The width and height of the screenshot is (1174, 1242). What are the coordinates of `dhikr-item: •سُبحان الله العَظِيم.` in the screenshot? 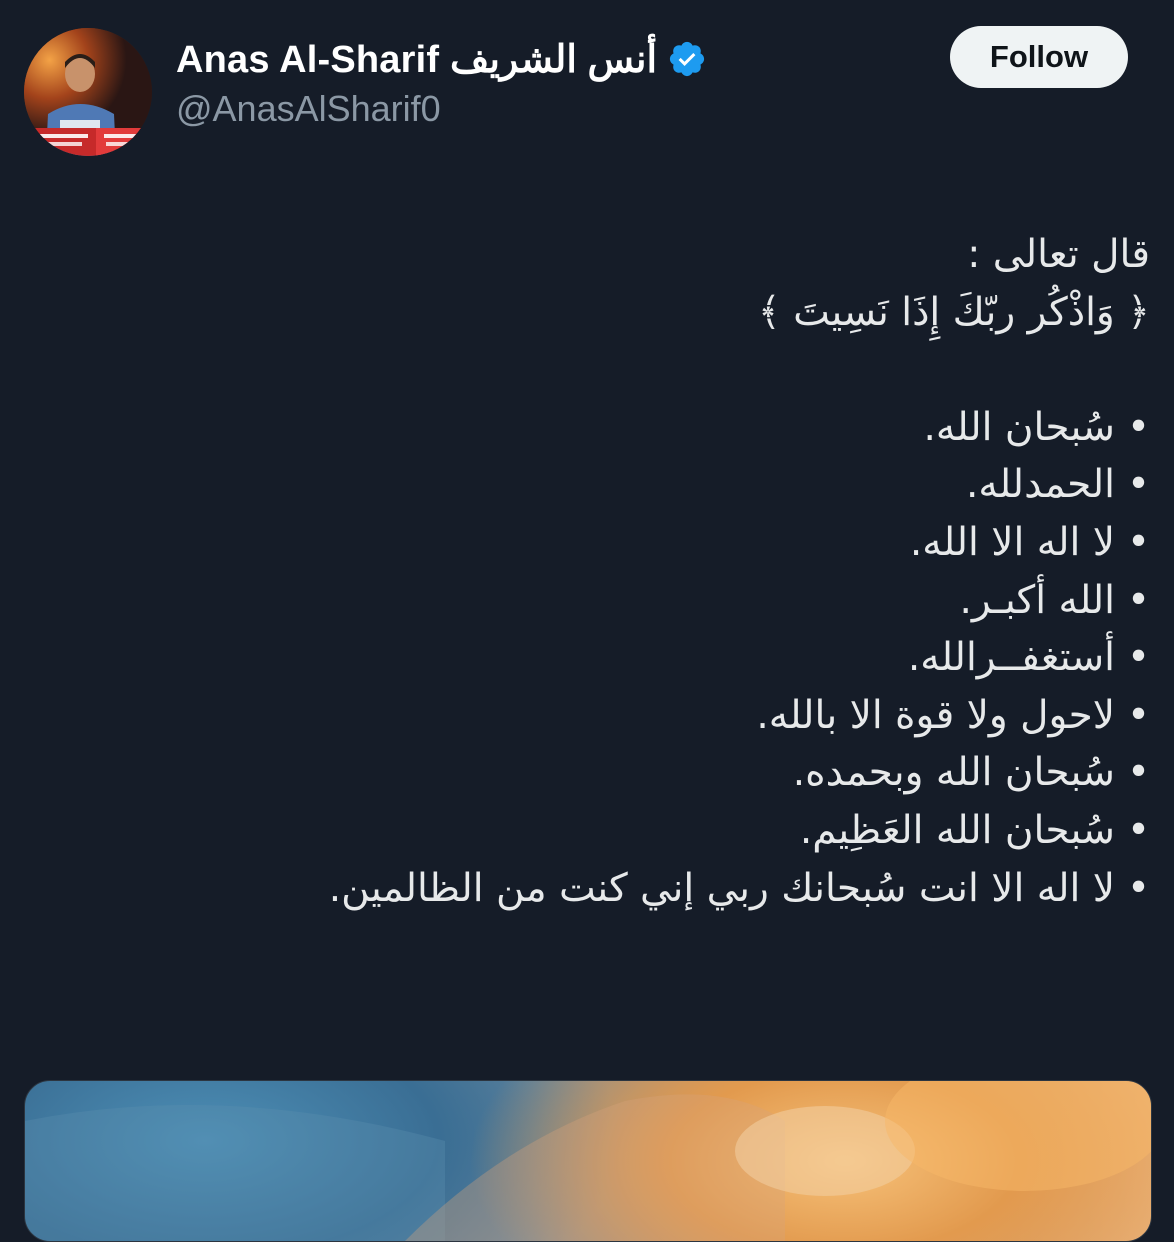 It's located at (587, 831).